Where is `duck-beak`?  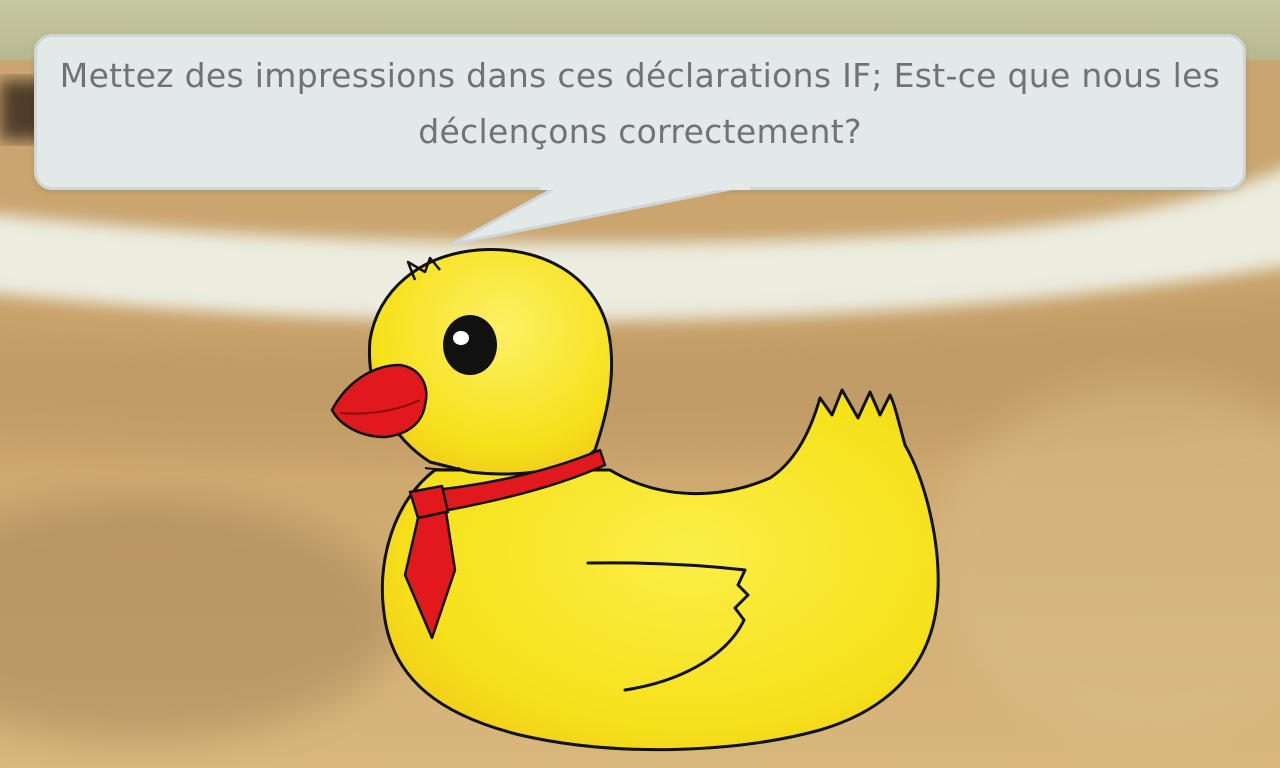
duck-beak is located at coordinates (379, 401).